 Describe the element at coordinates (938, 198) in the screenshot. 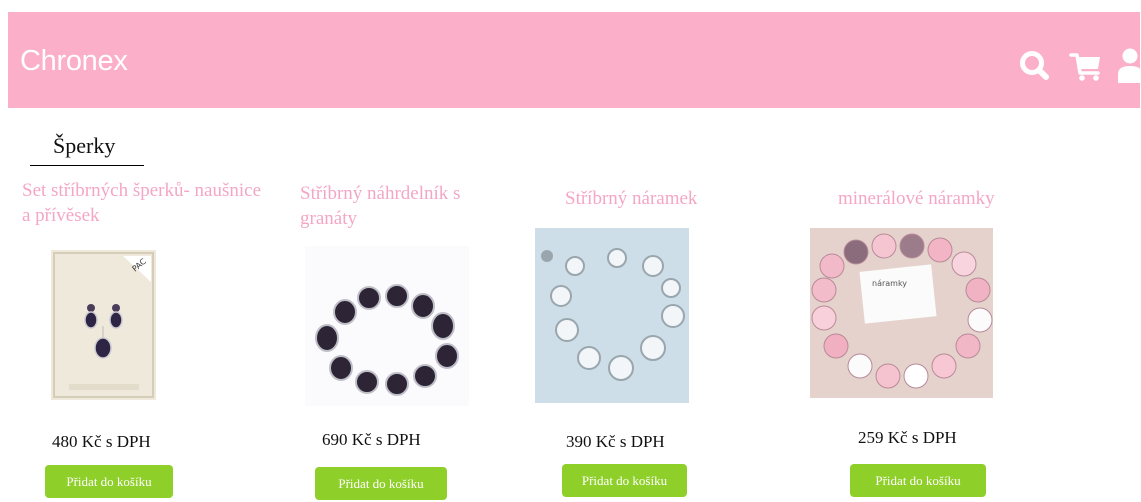

I see `product-title: minerálové náramky` at that location.